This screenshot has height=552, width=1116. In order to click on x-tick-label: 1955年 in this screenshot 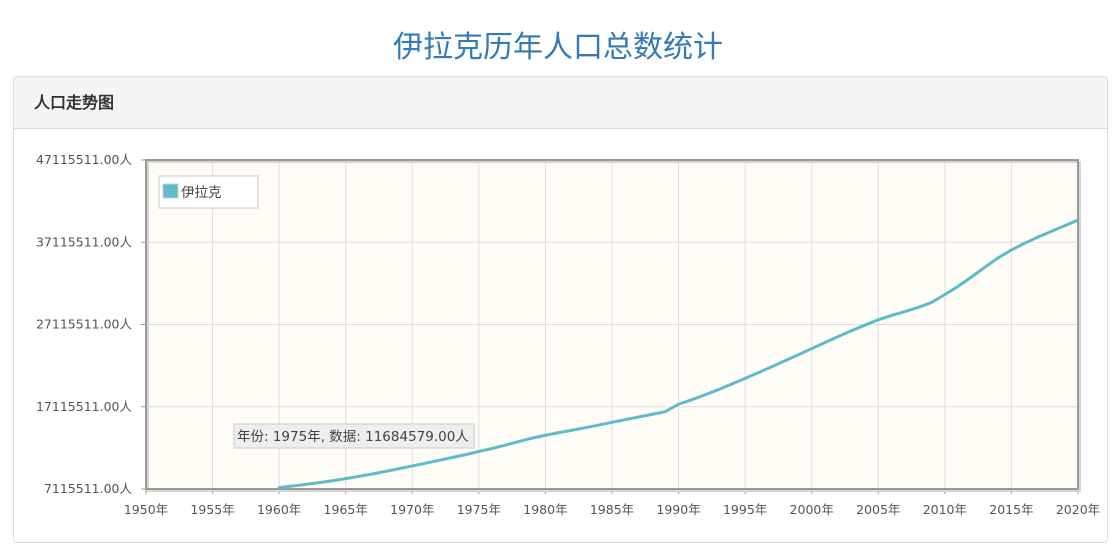, I will do `click(212, 509)`.